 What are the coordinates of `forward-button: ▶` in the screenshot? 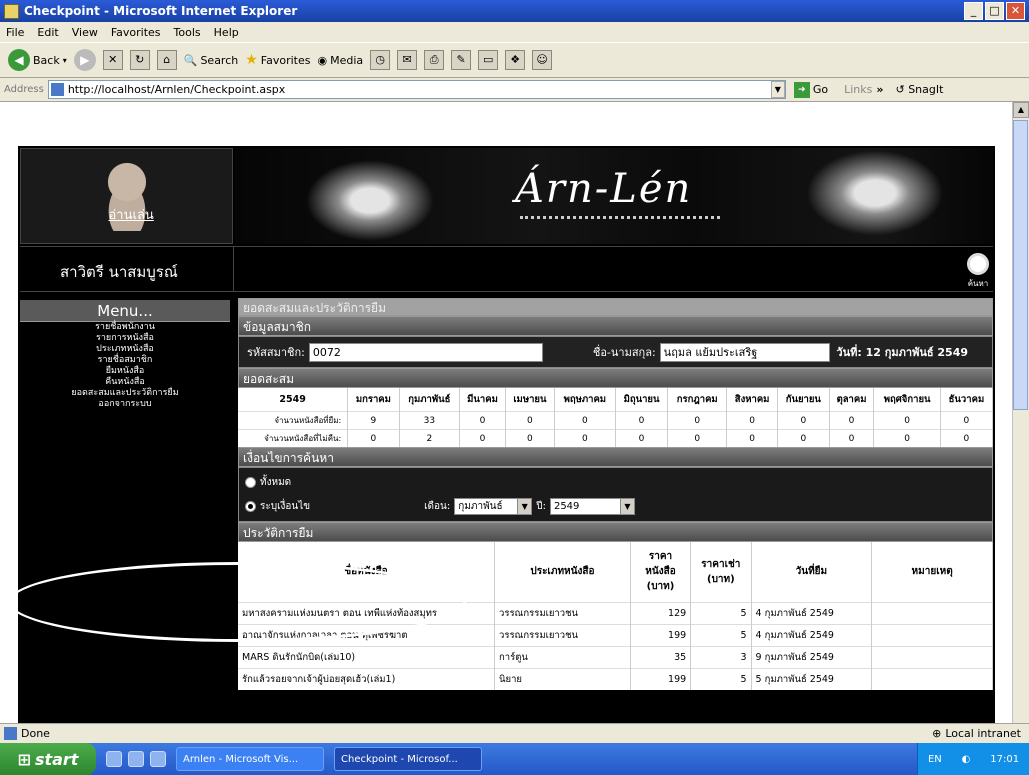 It's located at (84, 60).